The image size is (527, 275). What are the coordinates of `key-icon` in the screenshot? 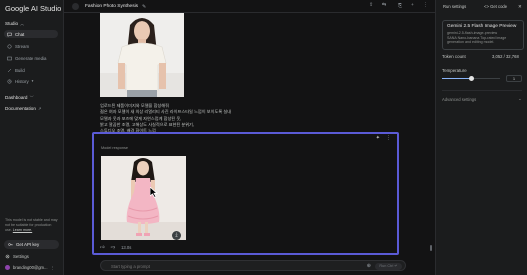 It's located at (10, 244).